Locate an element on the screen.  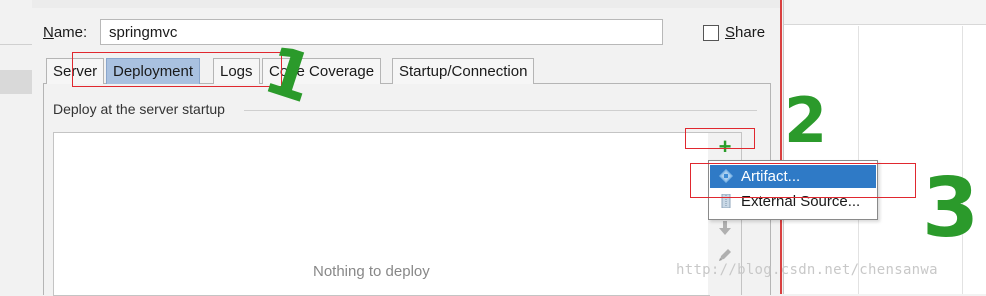
step-marker-3: 3 is located at coordinates (951, 208).